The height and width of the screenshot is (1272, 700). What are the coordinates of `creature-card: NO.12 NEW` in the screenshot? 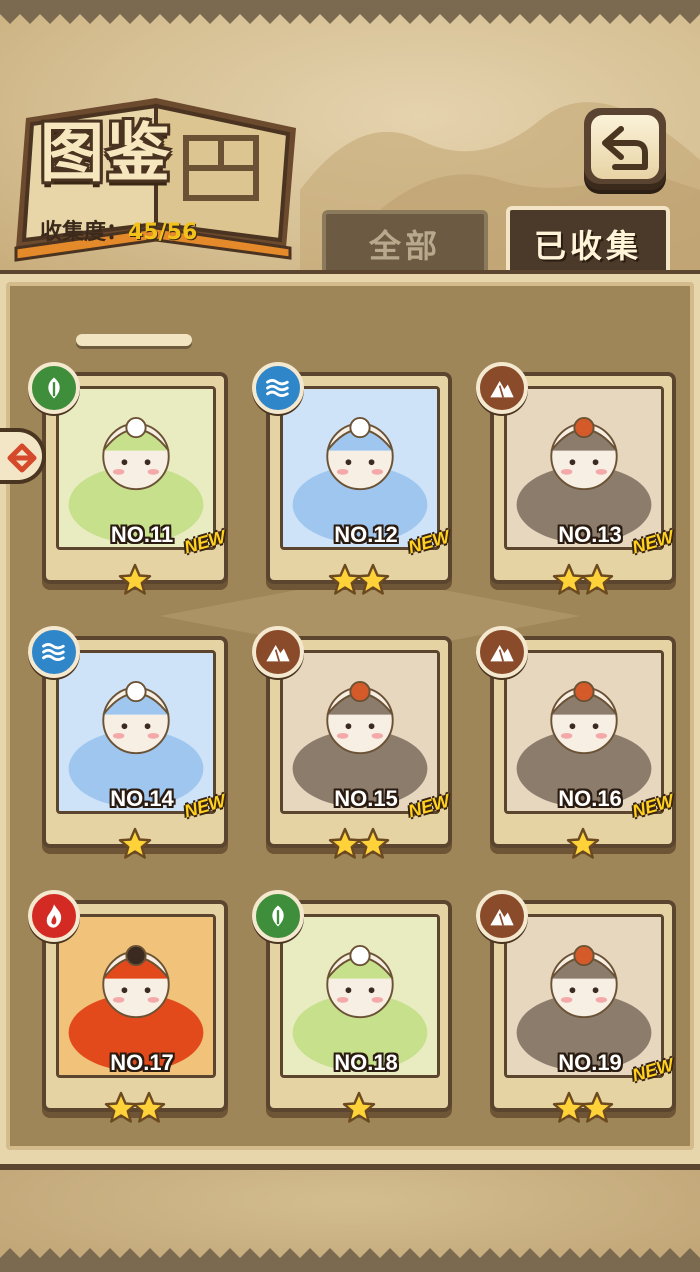 It's located at (353, 485).